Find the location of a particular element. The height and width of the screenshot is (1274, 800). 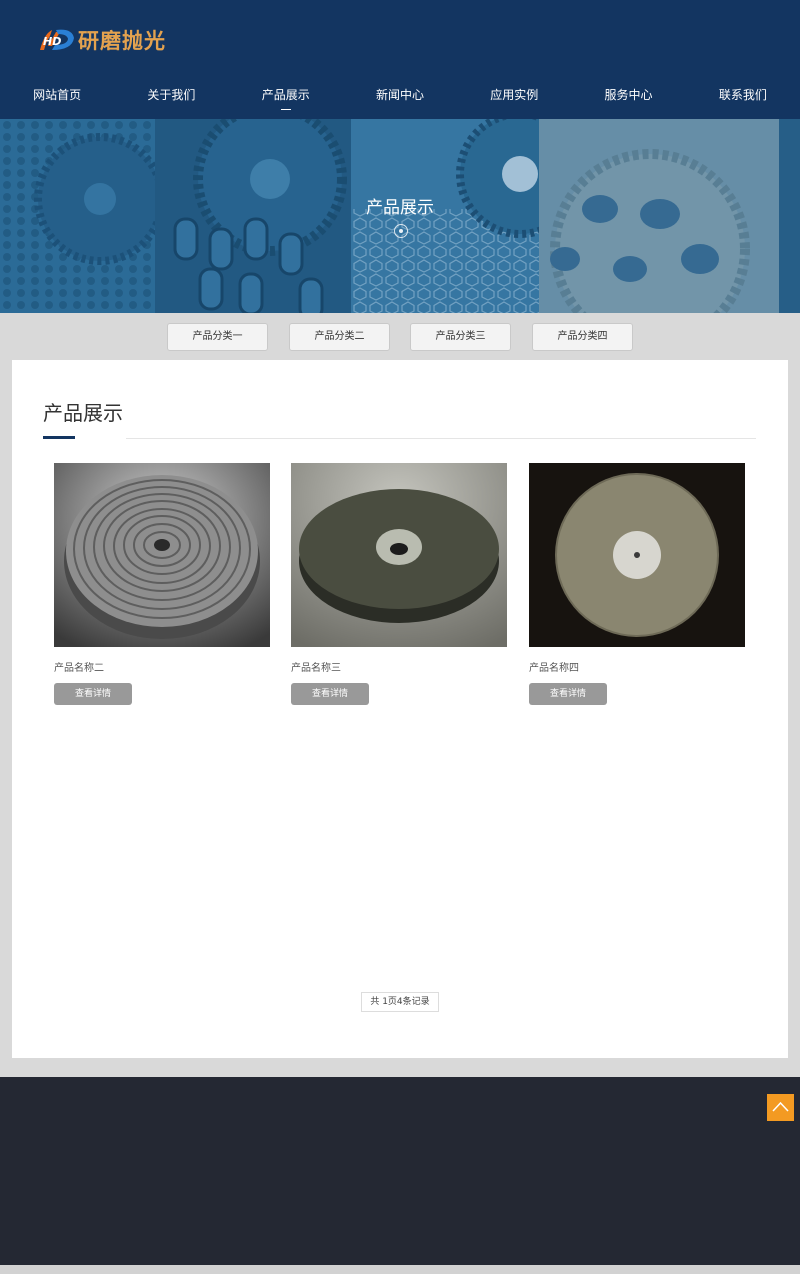

bottom-strip is located at coordinates (400, 1269).